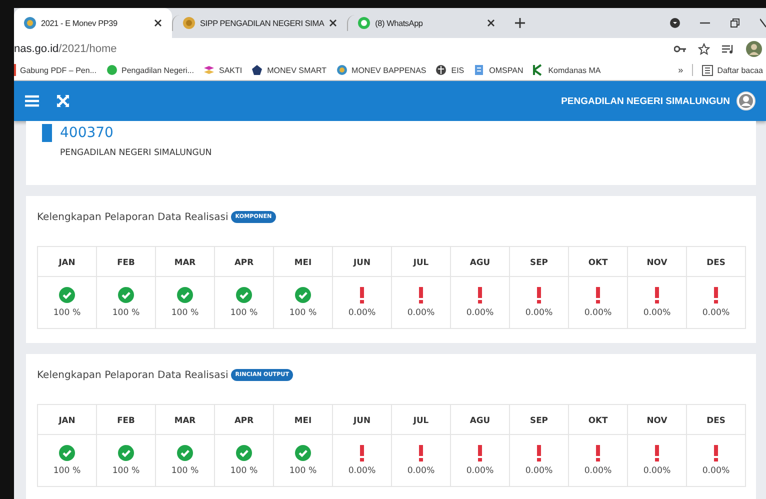  What do you see at coordinates (426, 23) in the screenshot?
I see `browser-tab: (8) WhatsApp` at bounding box center [426, 23].